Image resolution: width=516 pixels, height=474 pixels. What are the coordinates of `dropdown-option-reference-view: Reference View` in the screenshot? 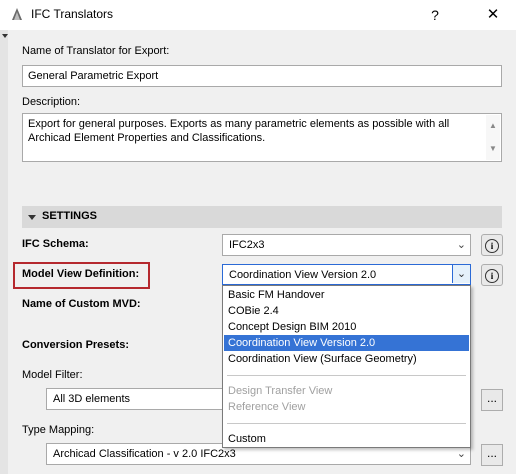 It's located at (267, 407).